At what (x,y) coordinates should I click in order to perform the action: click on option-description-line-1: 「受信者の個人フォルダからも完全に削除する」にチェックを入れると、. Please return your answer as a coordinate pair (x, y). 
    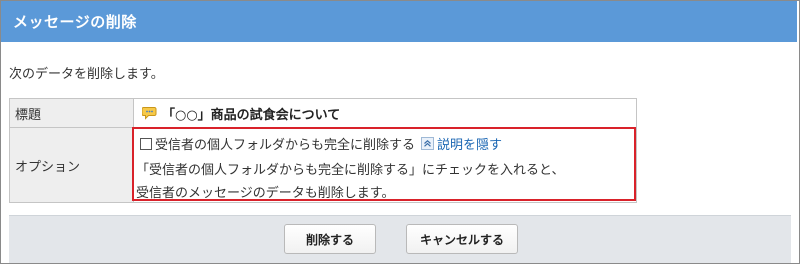
    Looking at the image, I should click on (350, 170).